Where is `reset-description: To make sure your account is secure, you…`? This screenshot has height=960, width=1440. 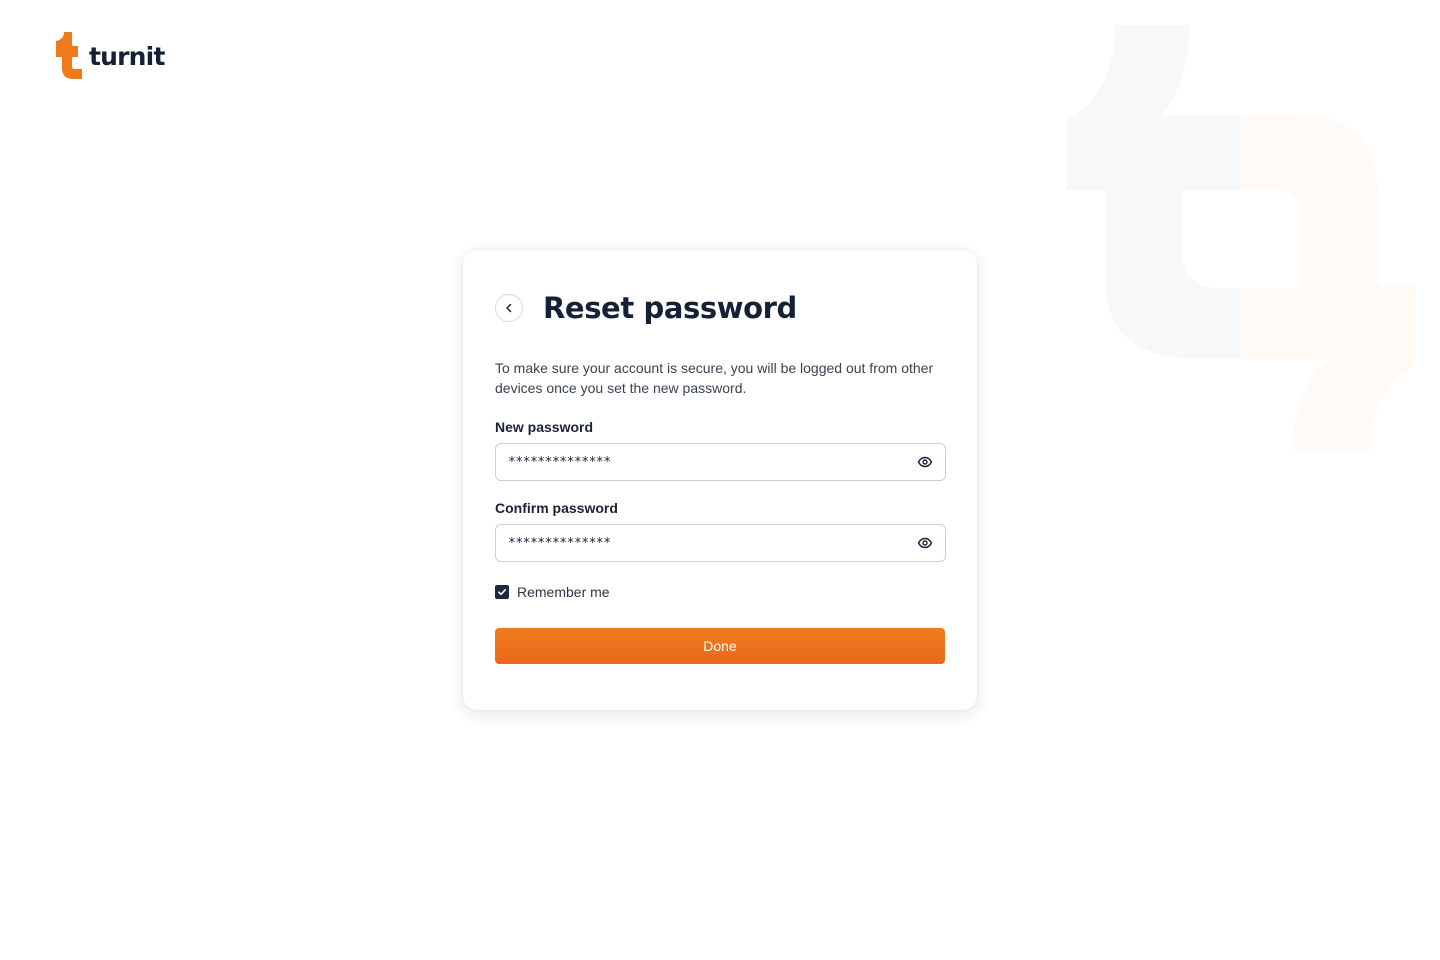
reset-description: To make sure your account is secure, you… is located at coordinates (714, 378).